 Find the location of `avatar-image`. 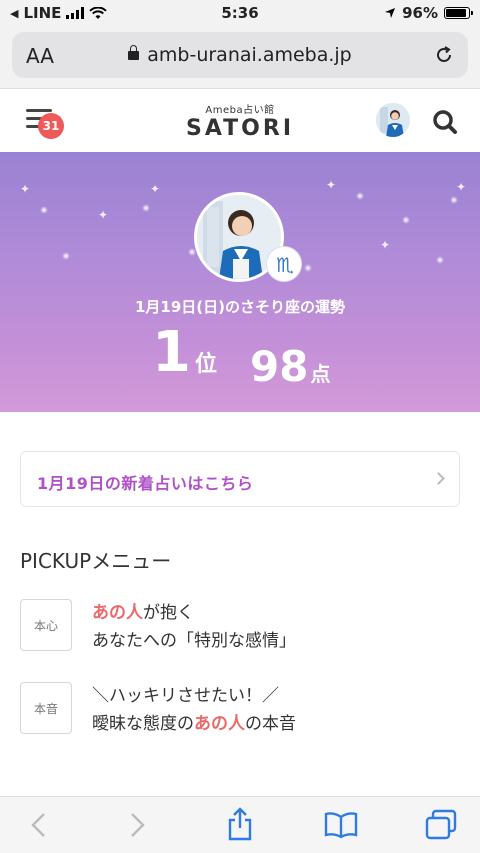

avatar-image is located at coordinates (393, 120).